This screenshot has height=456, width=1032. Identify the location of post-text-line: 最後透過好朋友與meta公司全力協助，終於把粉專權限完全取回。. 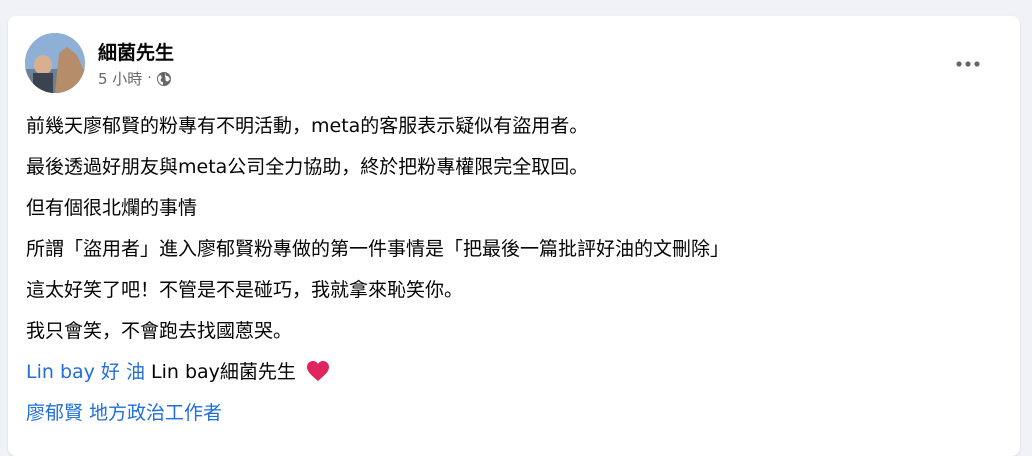
(307, 167).